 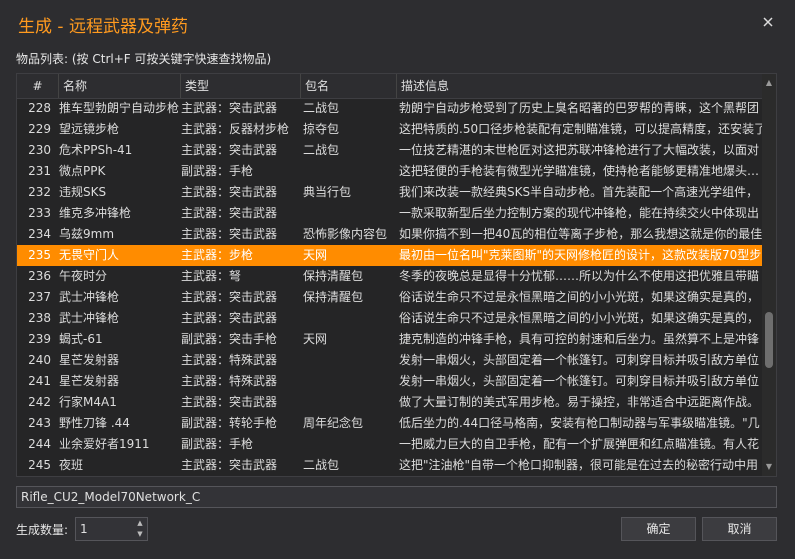 What do you see at coordinates (39, 108) in the screenshot?
I see `row-number: 228` at bounding box center [39, 108].